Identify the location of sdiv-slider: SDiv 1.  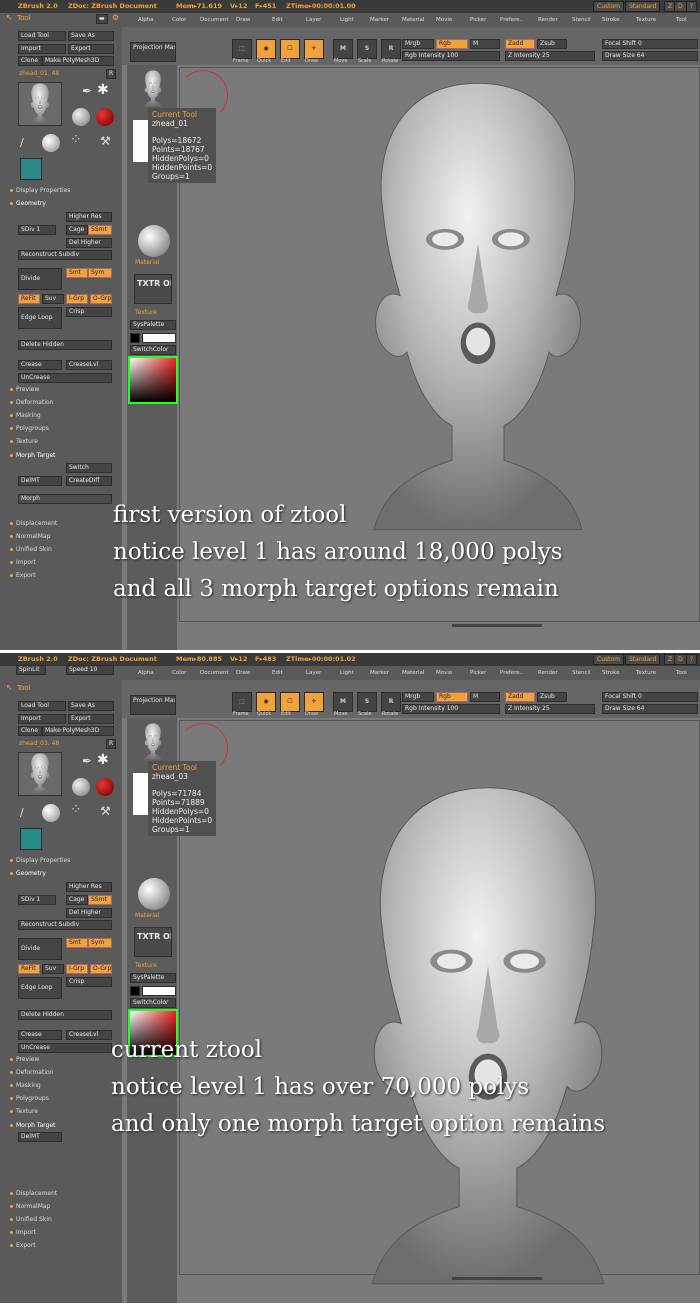
(37, 900).